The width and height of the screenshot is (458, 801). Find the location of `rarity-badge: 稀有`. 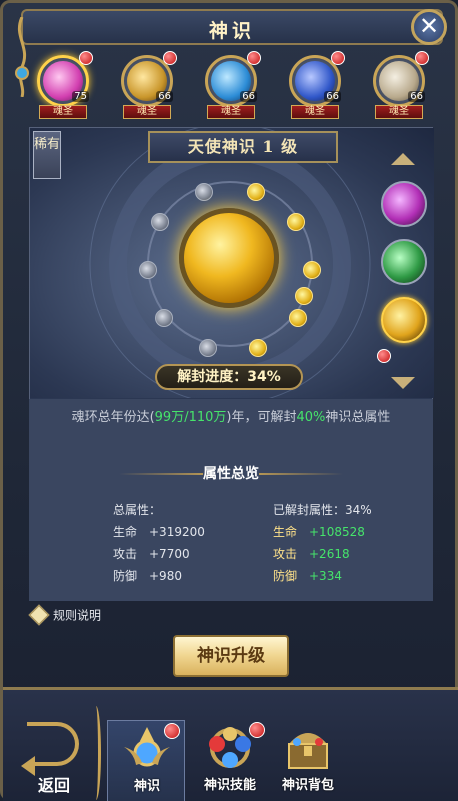

rarity-badge: 稀有 is located at coordinates (47, 155).